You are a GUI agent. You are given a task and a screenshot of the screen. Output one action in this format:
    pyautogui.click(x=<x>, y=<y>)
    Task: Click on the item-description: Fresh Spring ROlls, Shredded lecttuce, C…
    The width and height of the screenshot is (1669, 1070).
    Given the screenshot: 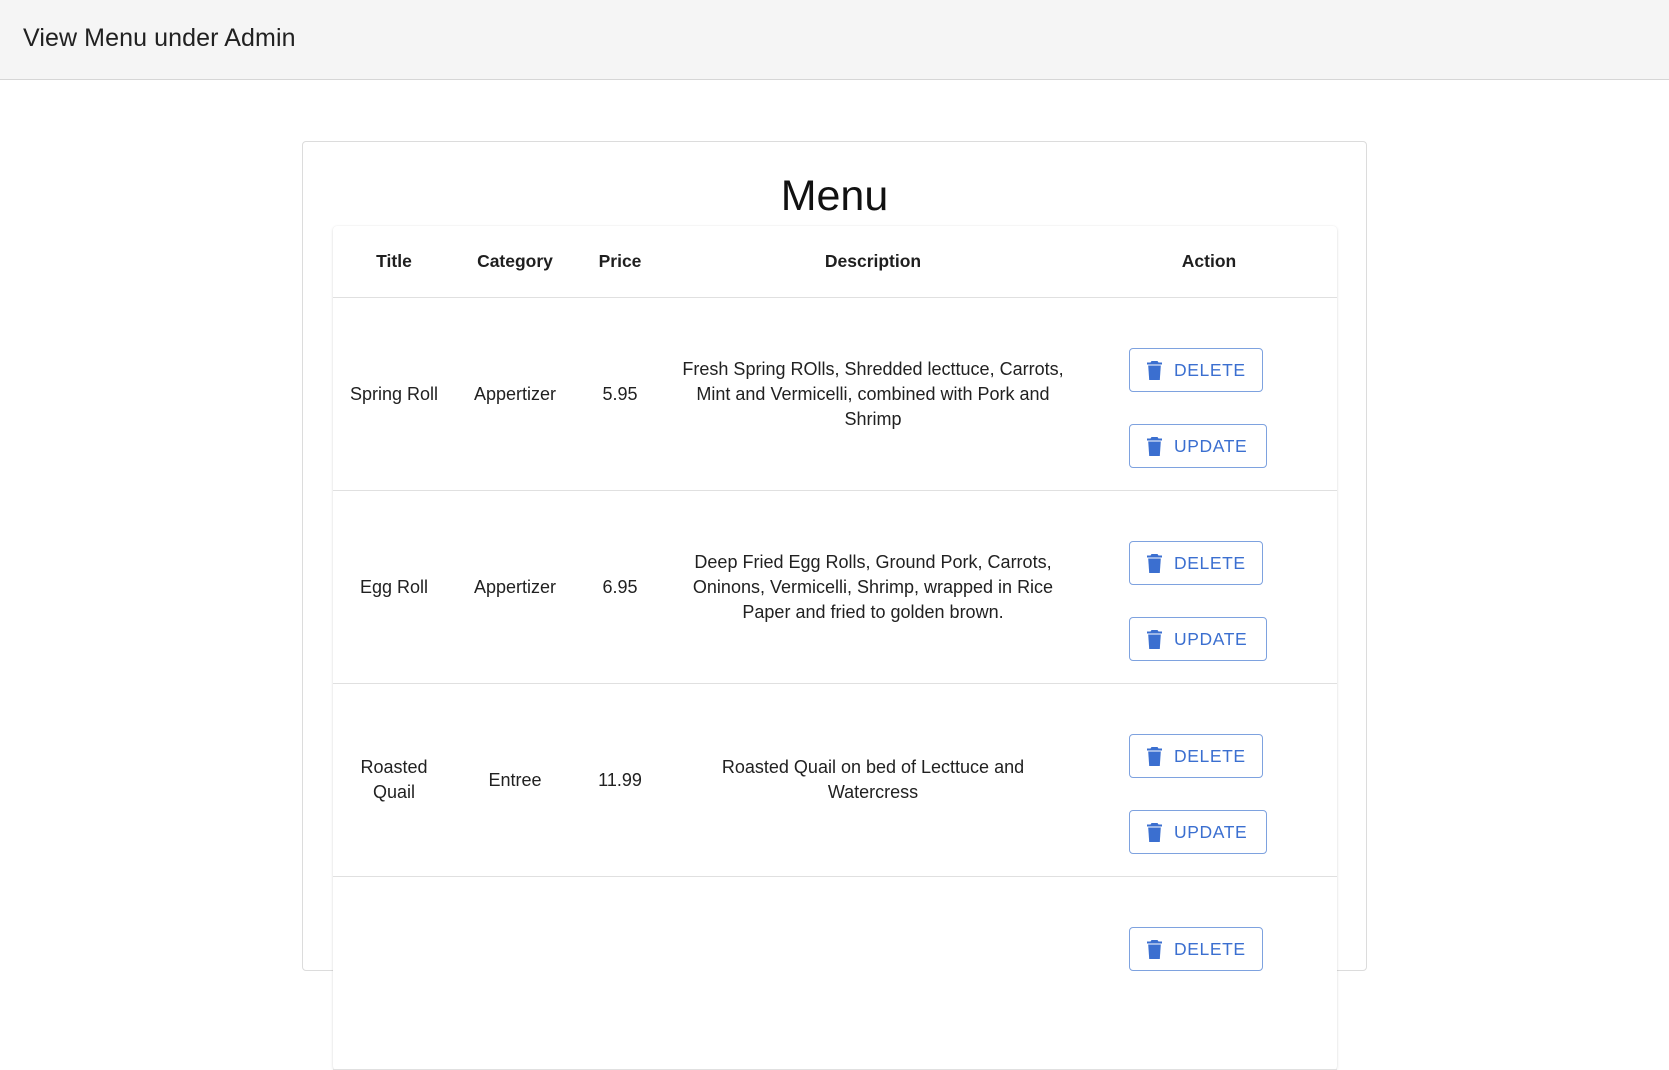 What is the action you would take?
    pyautogui.click(x=873, y=393)
    